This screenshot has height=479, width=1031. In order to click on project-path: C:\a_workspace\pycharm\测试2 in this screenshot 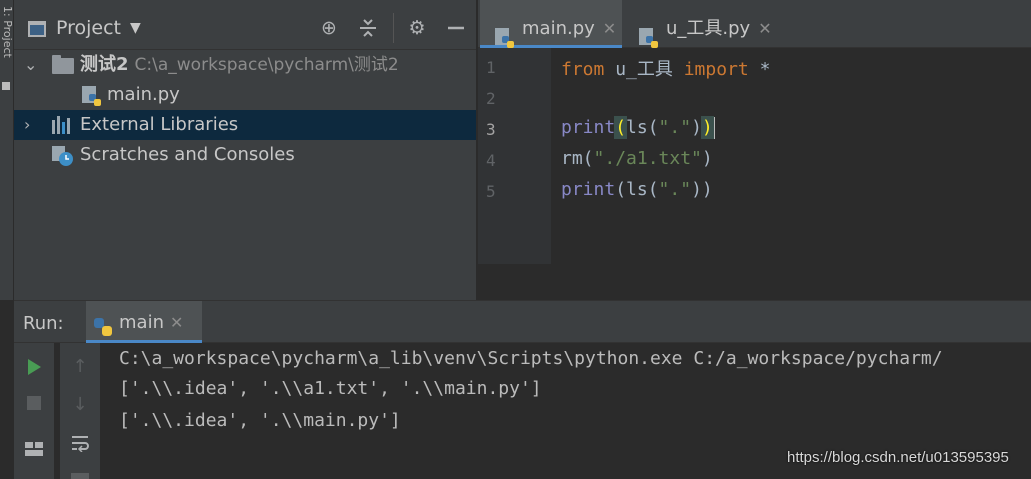, I will do `click(266, 65)`.